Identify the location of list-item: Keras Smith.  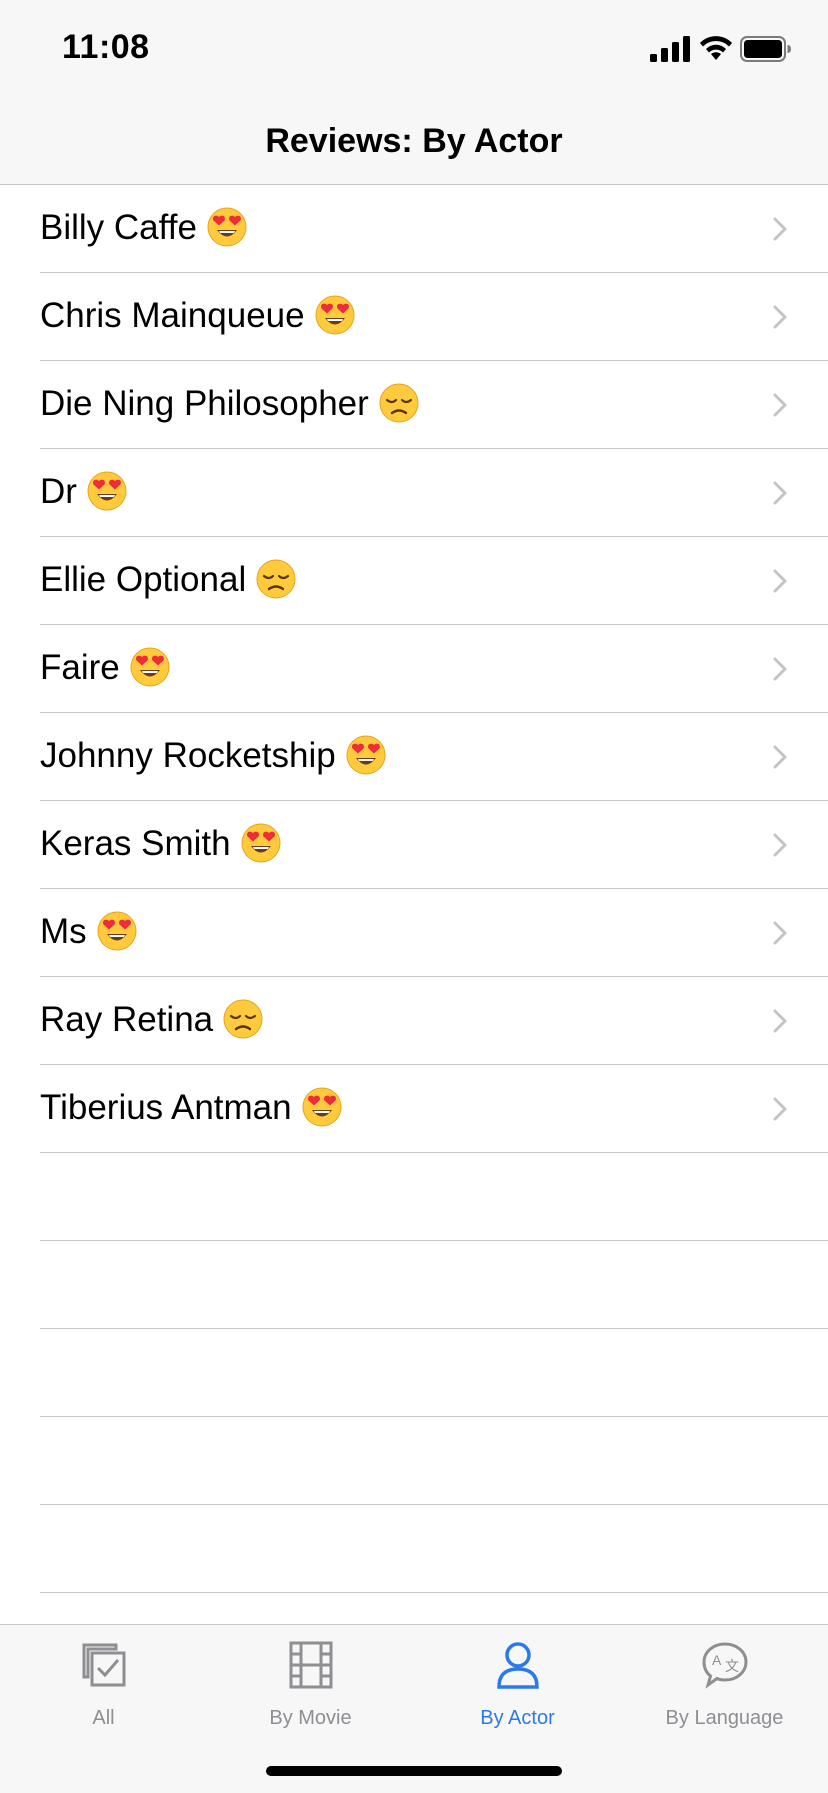
(414, 845).